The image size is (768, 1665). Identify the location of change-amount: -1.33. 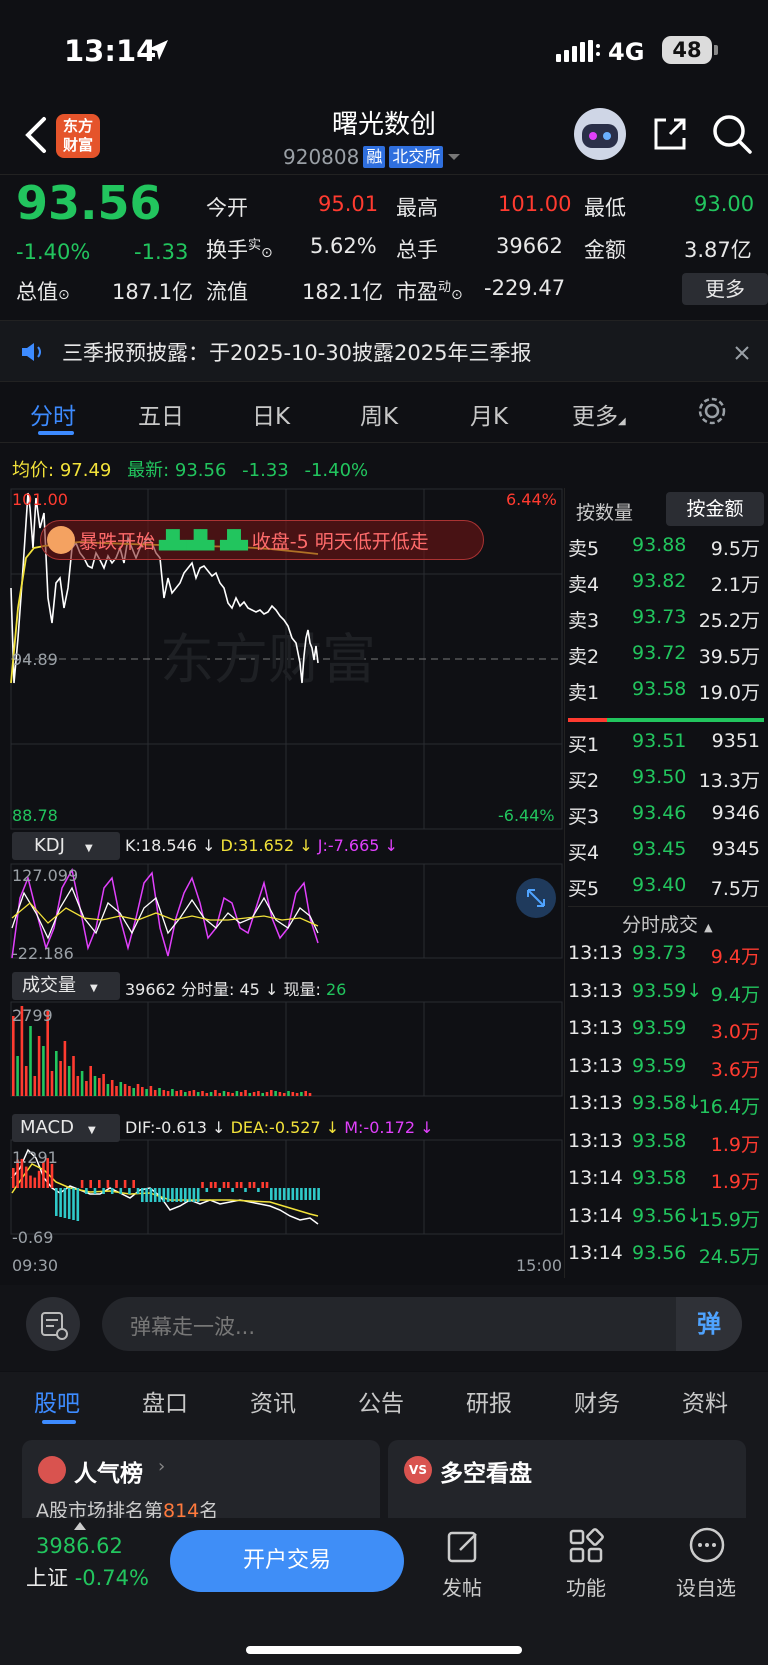
(161, 252).